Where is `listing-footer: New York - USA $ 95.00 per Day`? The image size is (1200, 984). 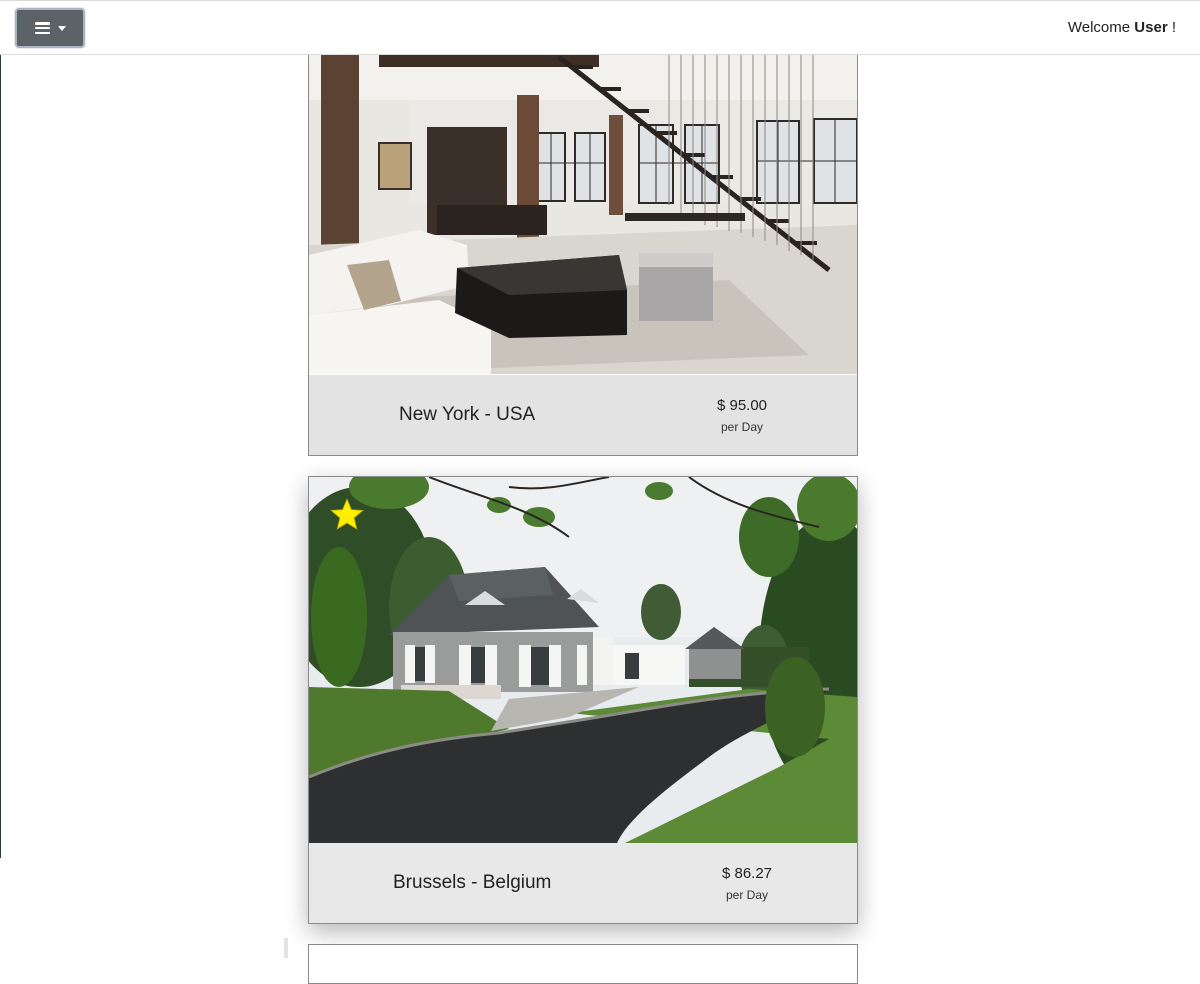
listing-footer: New York - USA $ 95.00 per Day is located at coordinates (583, 415).